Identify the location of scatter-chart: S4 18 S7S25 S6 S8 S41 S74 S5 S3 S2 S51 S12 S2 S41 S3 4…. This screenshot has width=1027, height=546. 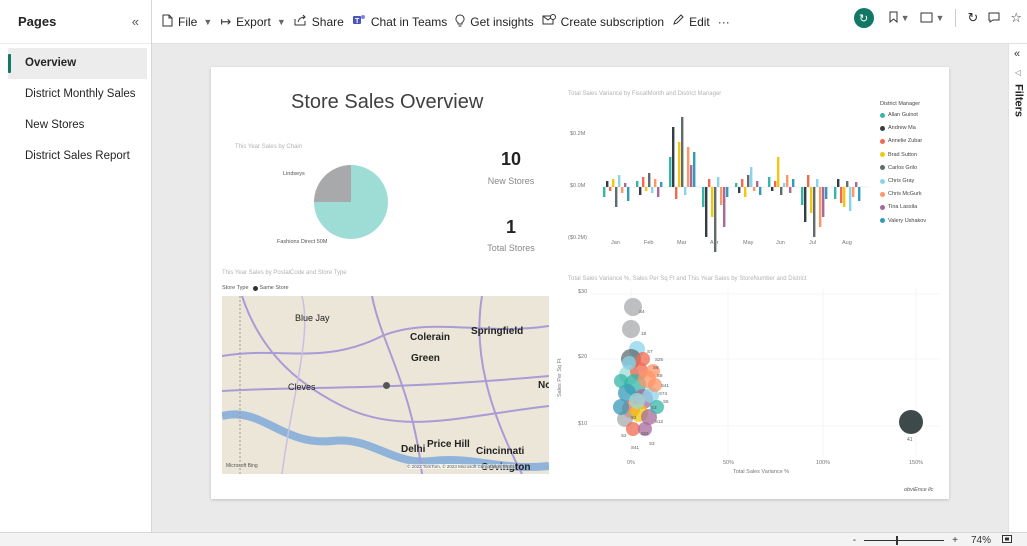
(766, 374).